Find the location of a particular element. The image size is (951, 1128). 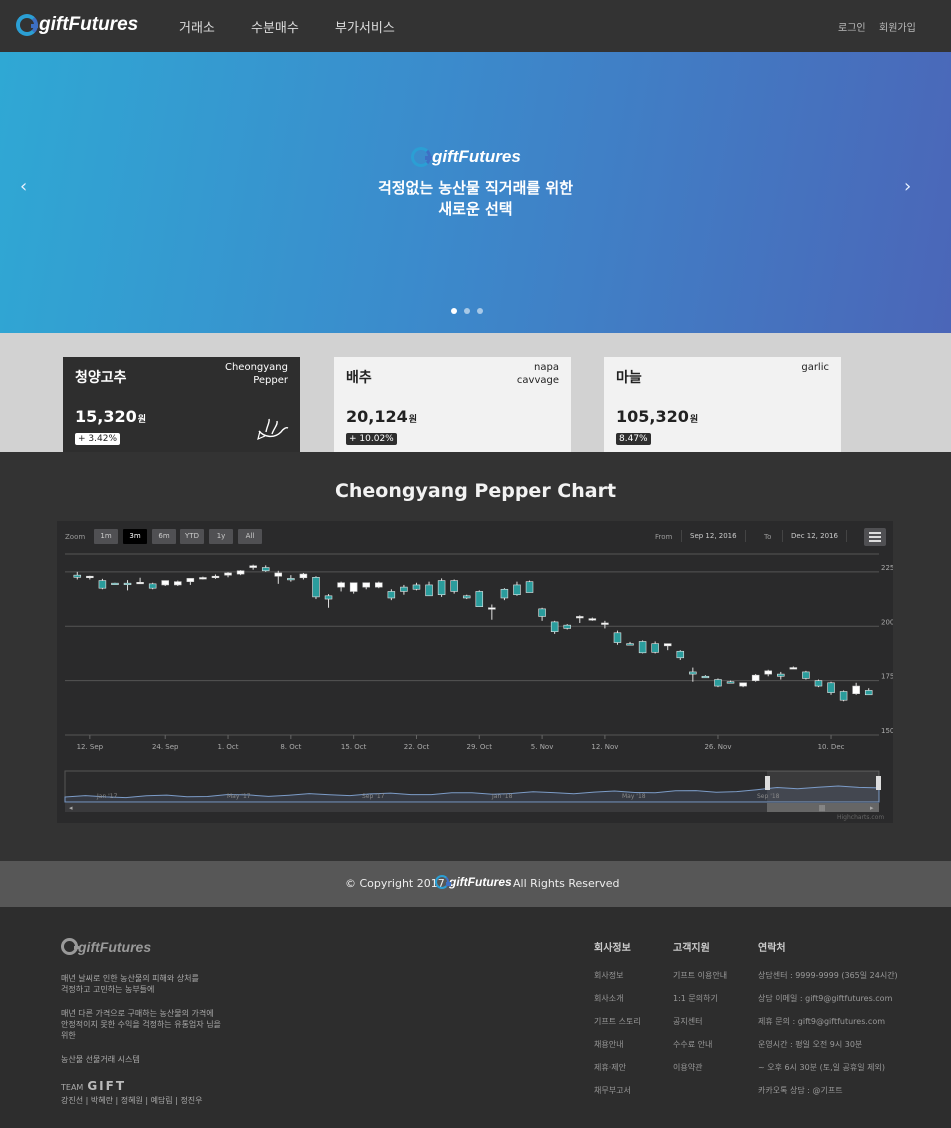

card-name-en: napa cavvage is located at coordinates (537, 374).